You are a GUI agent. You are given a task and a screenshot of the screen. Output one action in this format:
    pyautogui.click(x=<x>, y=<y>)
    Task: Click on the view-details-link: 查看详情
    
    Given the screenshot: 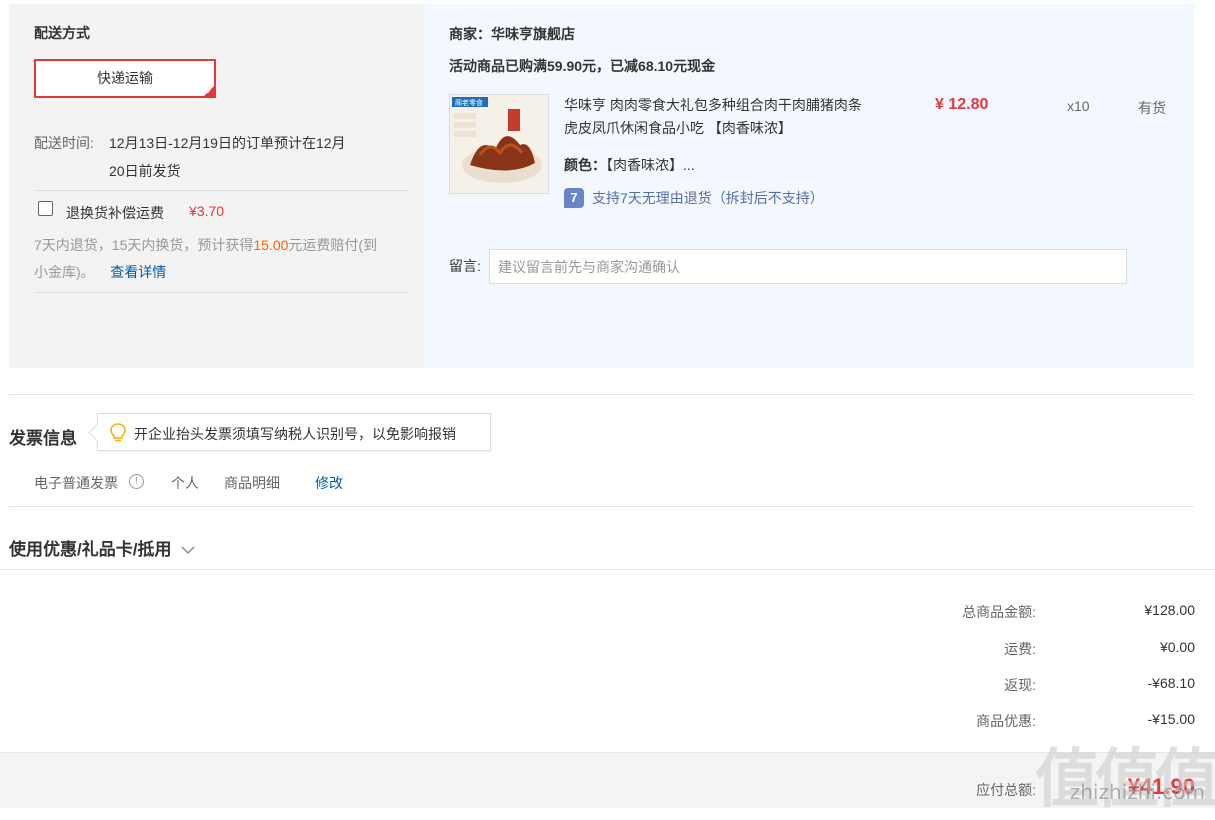 What is the action you would take?
    pyautogui.click(x=138, y=272)
    